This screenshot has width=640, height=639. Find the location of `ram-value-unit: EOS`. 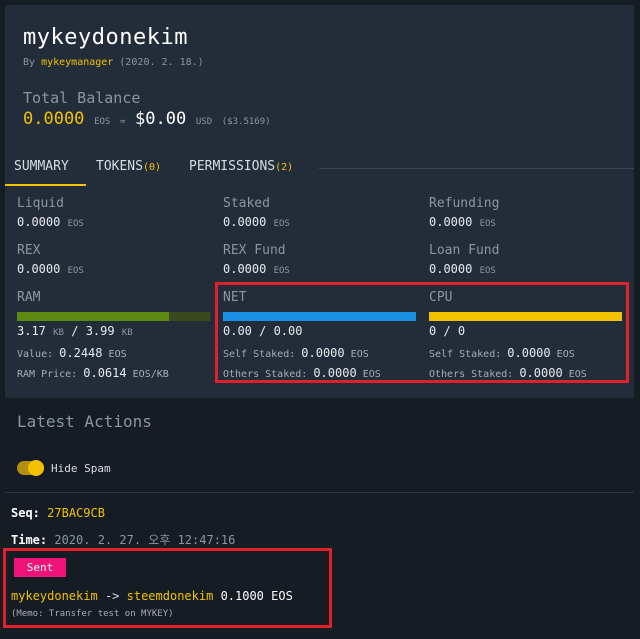

ram-value-unit: EOS is located at coordinates (117, 354).